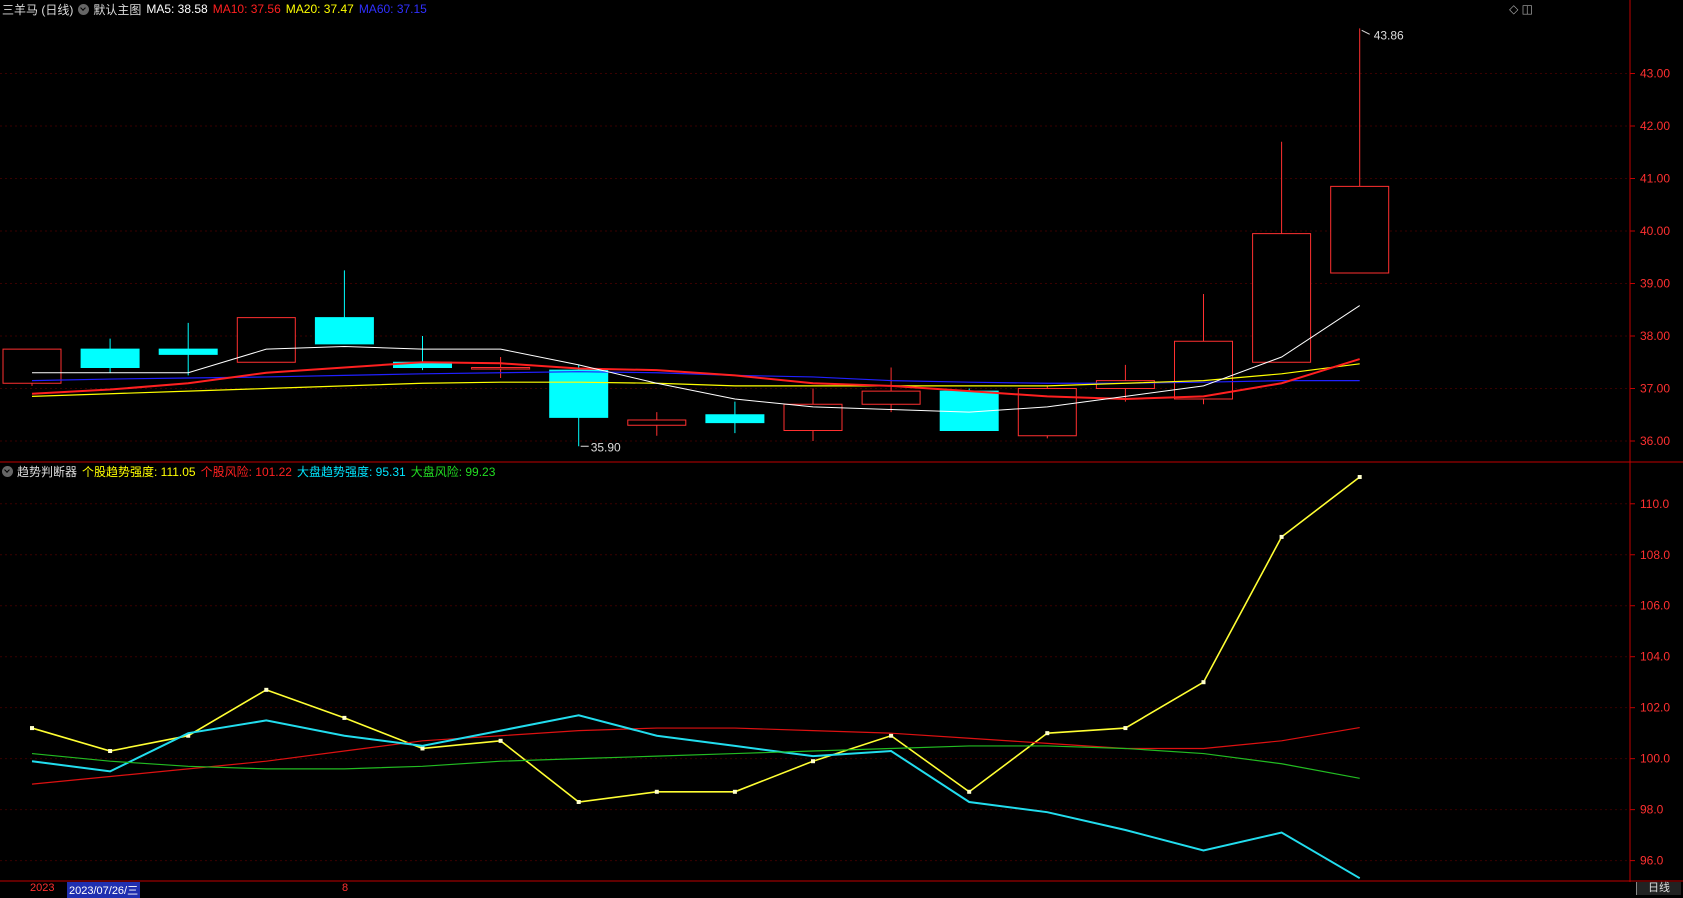 This screenshot has width=1683, height=898. I want to click on indicator-tick-label: 102.0, so click(1655, 708).